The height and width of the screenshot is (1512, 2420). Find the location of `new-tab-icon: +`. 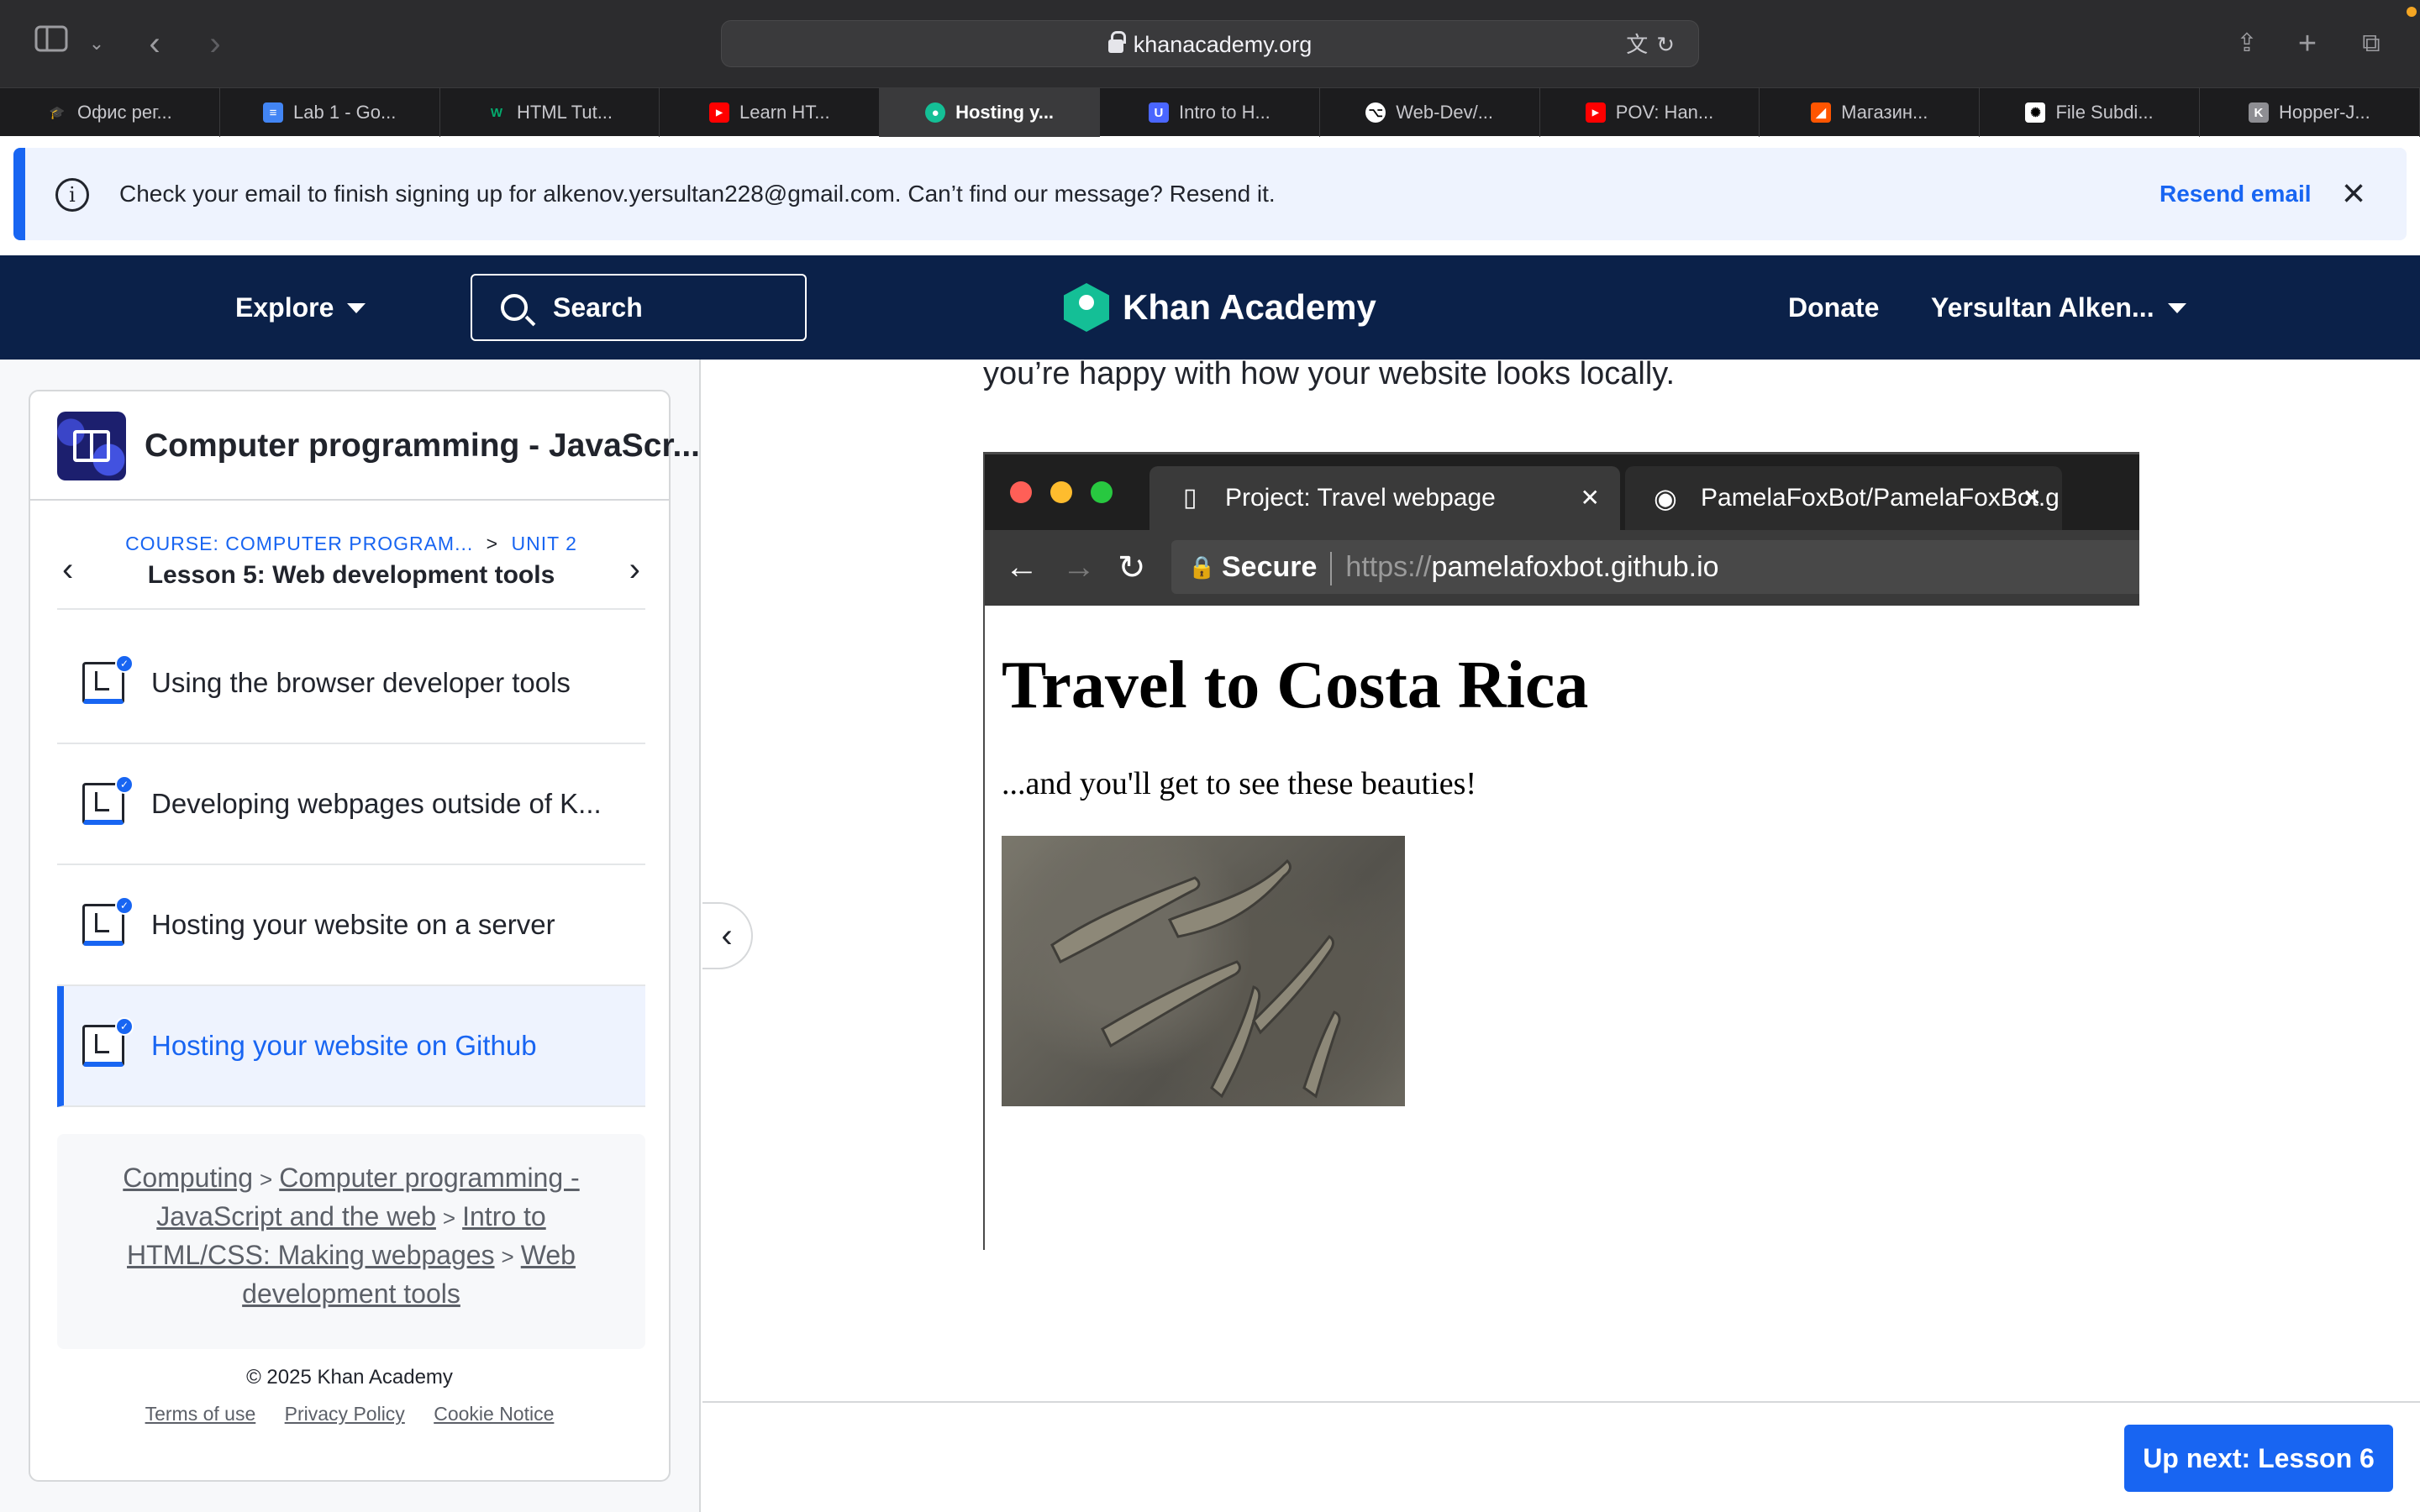

new-tab-icon: + is located at coordinates (2307, 43).